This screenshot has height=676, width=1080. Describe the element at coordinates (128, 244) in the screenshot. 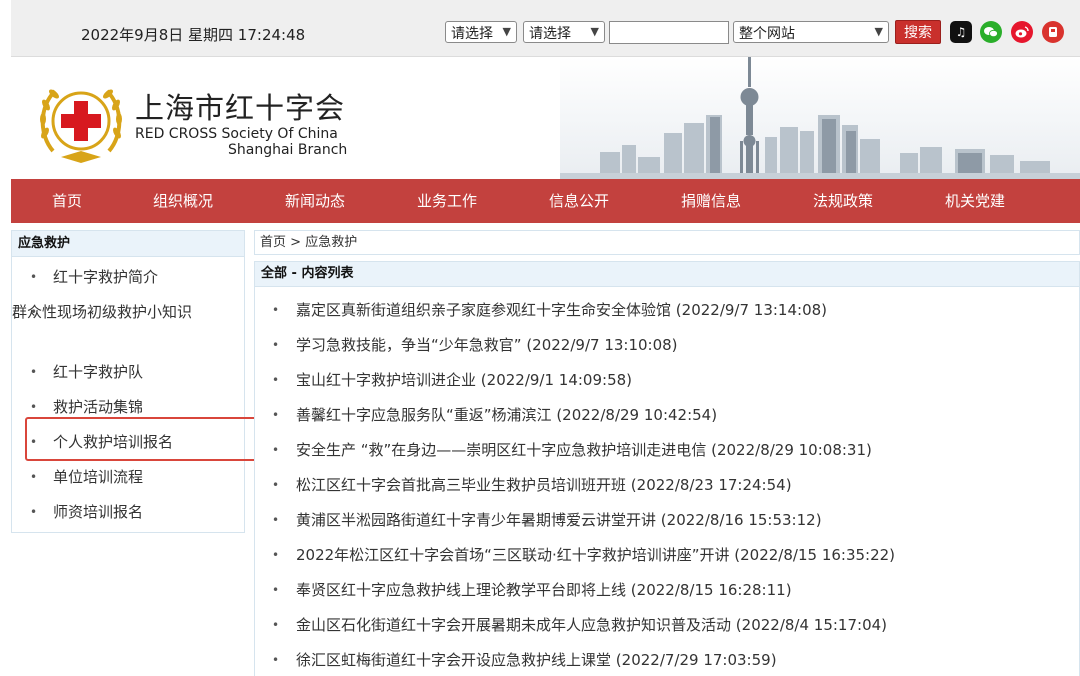

I see `sidebar-title: 应急救护` at that location.